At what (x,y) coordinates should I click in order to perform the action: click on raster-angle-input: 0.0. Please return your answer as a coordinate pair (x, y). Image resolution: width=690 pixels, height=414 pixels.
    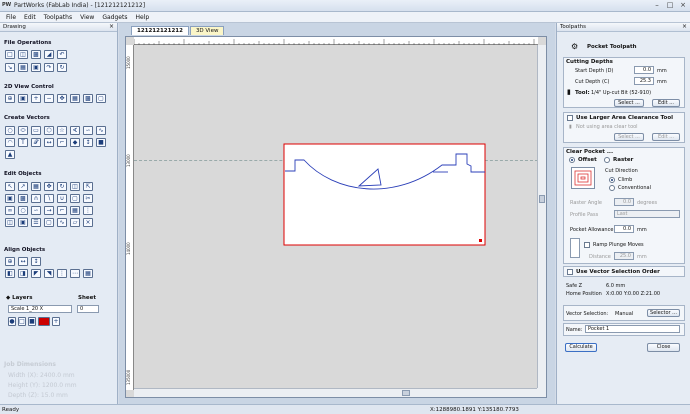
    Looking at the image, I should click on (624, 202).